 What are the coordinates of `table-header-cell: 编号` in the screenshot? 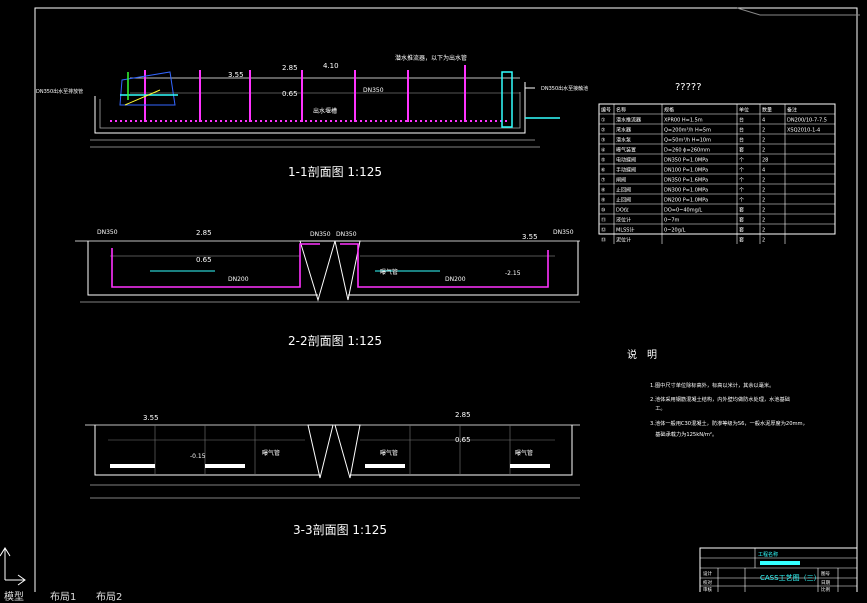 It's located at (606, 110).